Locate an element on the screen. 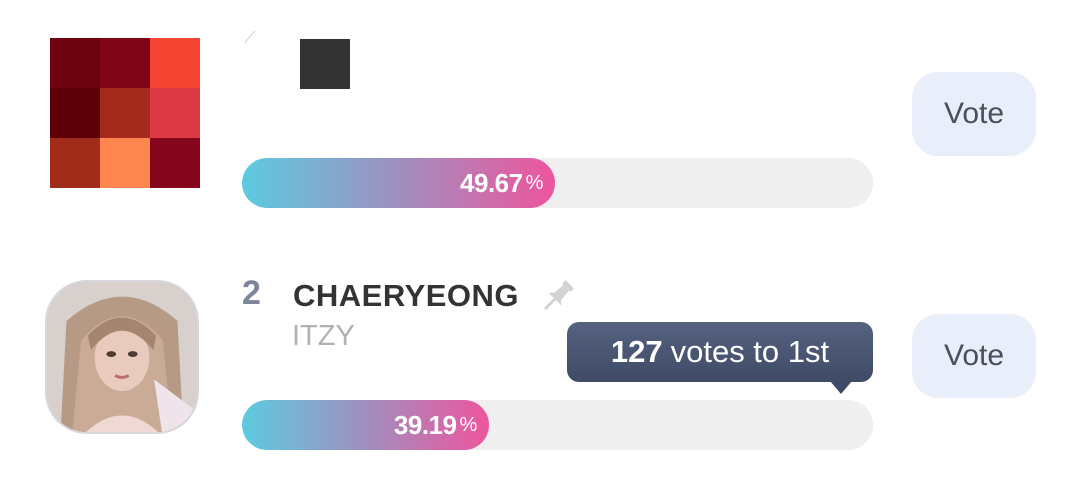  profile-photo is located at coordinates (122, 357).